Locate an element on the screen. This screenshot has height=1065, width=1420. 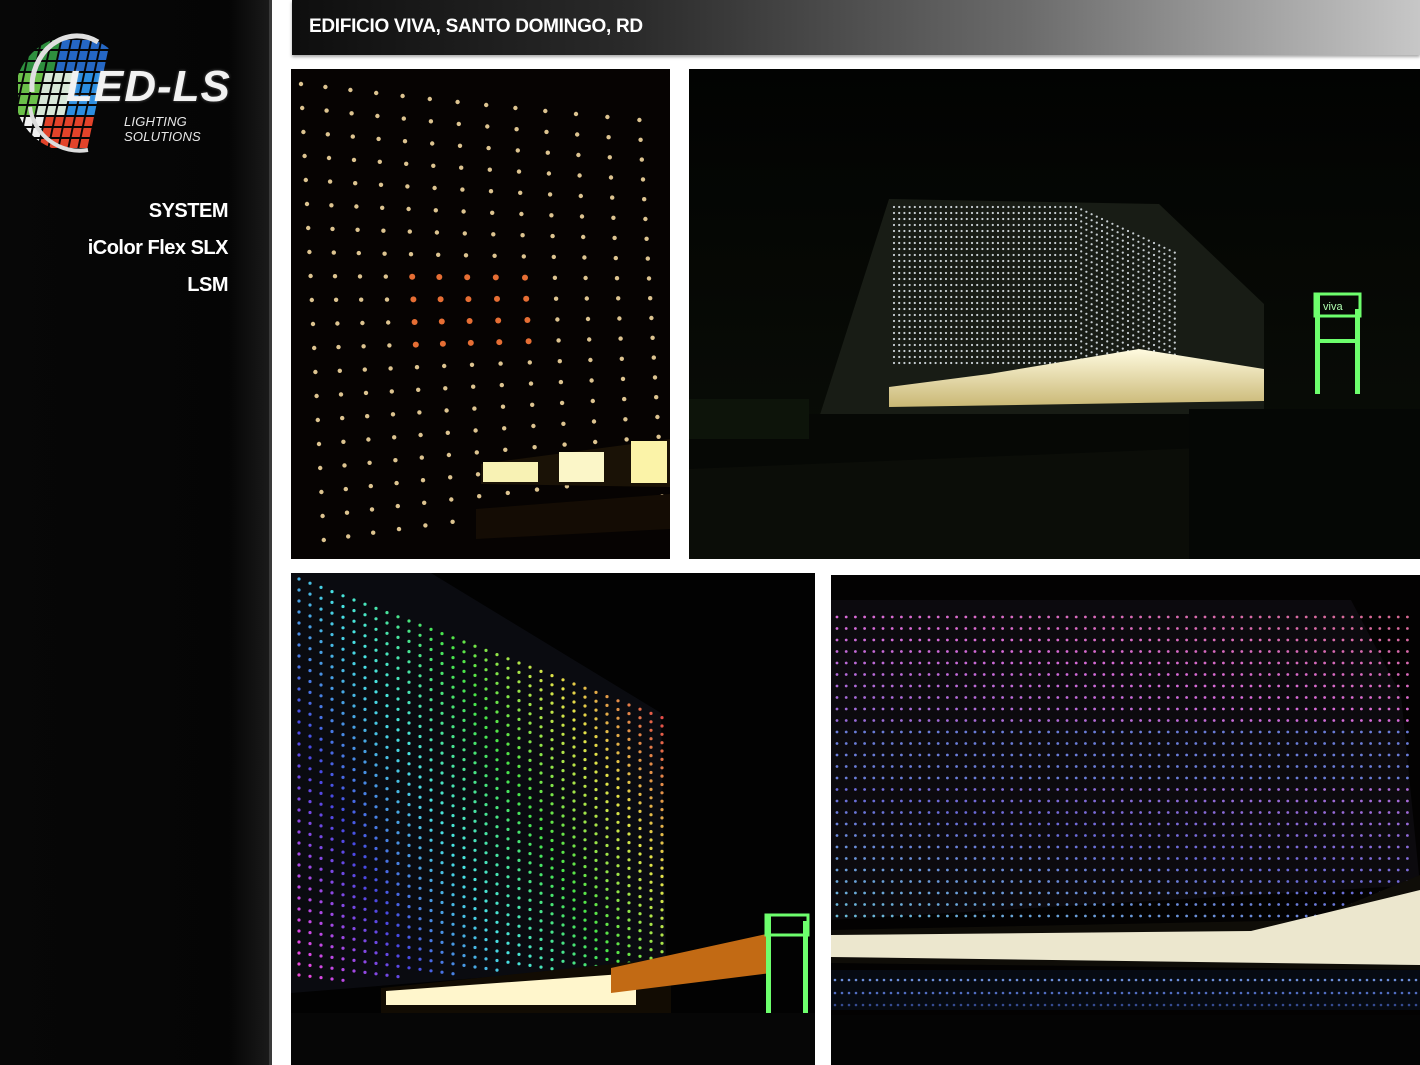
nav-item-lsm: LSM is located at coordinates (158, 285).